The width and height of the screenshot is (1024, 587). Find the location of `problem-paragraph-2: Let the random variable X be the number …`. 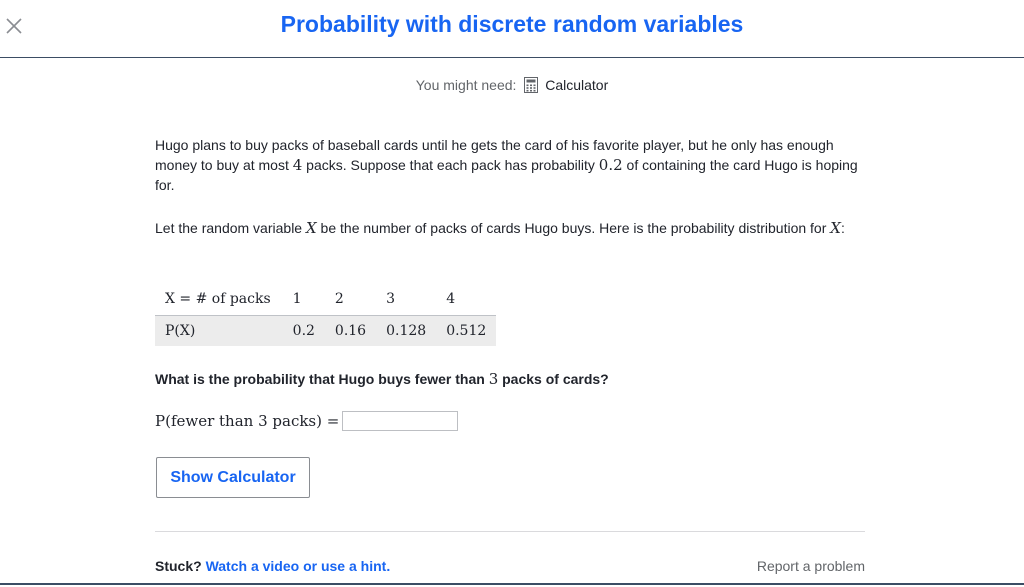

problem-paragraph-2: Let the random variable X be the number … is located at coordinates (511, 228).